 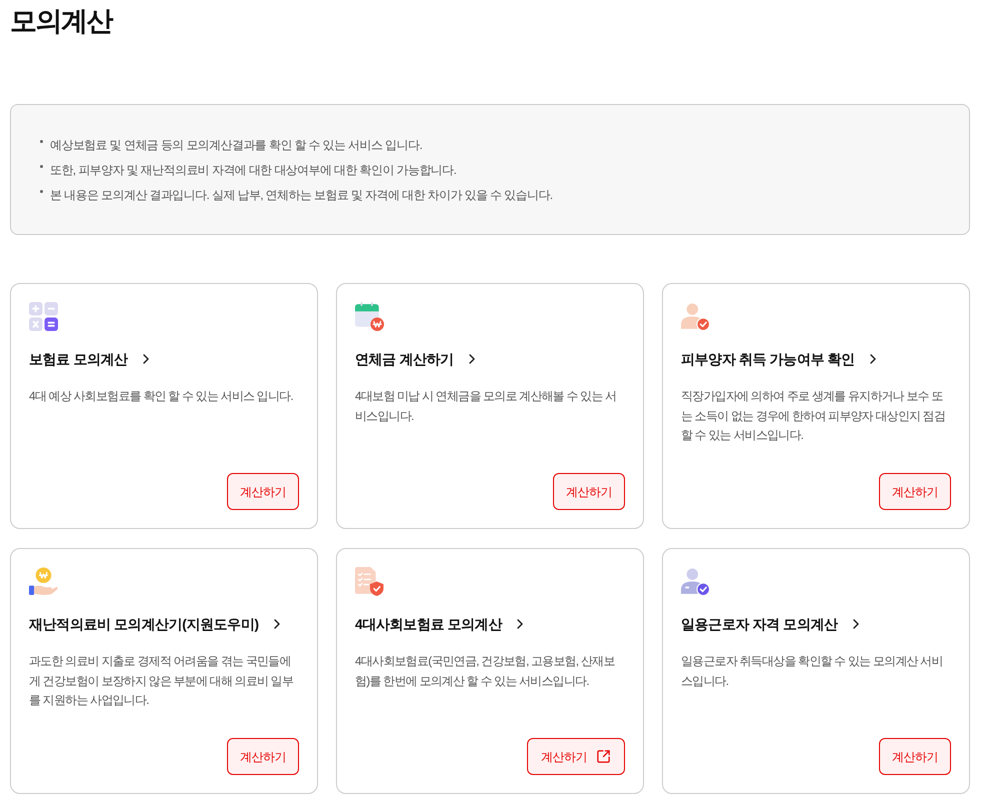 I want to click on card-description: 4대사회보험료(국민연금, 건강보험, 고용보험, 산재보험)를 한번에 모의계산 할 수 있는 서비스입니다., so click(x=485, y=671).